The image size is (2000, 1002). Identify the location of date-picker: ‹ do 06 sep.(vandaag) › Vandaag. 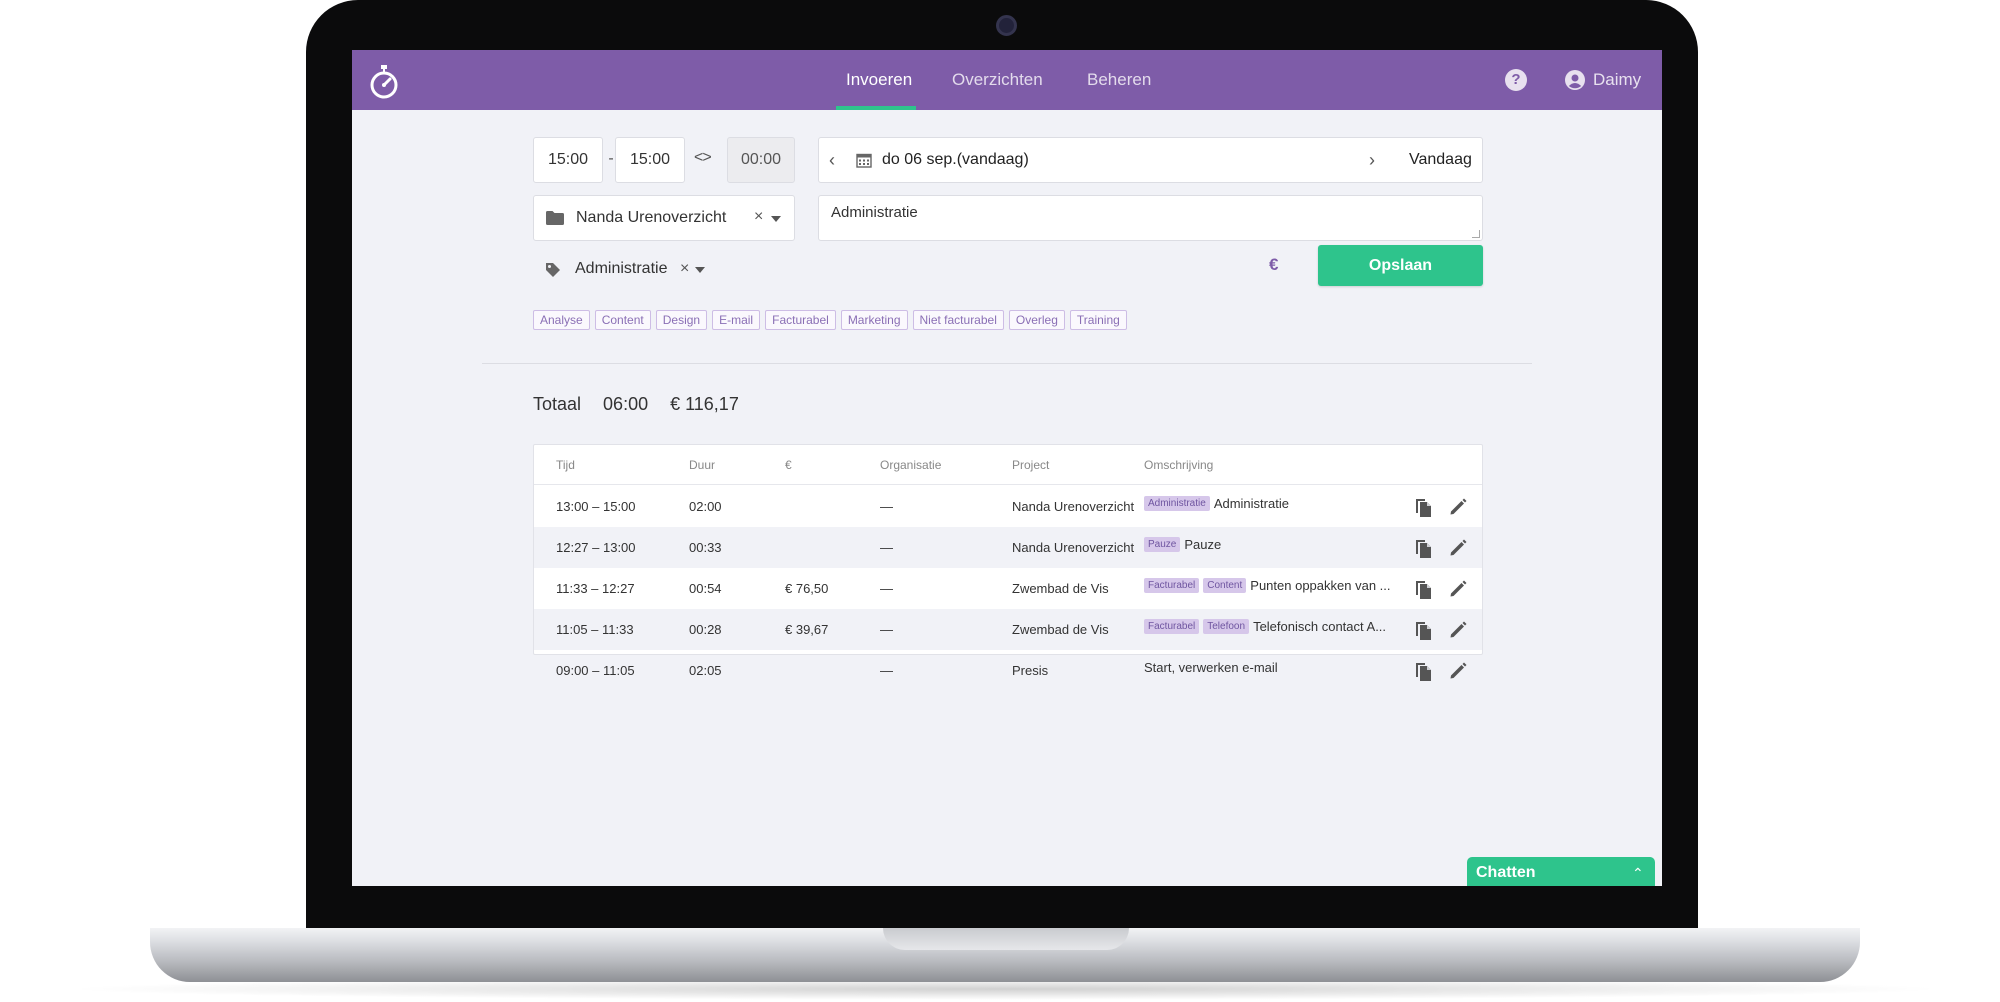
(1150, 160).